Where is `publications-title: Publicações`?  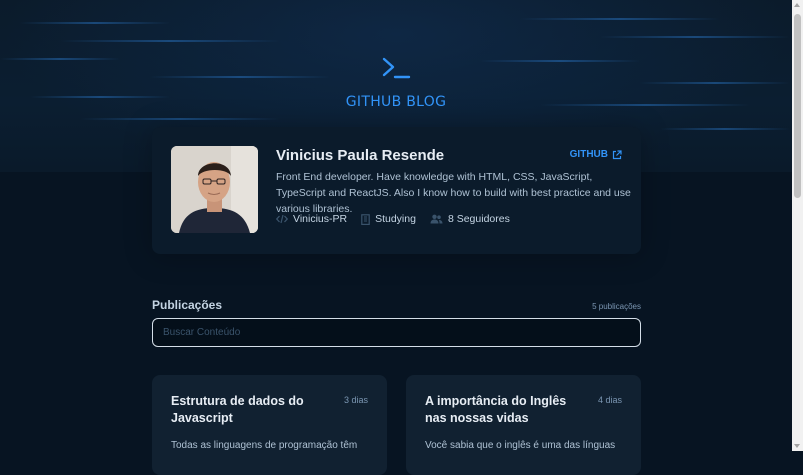
publications-title: Publicações is located at coordinates (187, 305).